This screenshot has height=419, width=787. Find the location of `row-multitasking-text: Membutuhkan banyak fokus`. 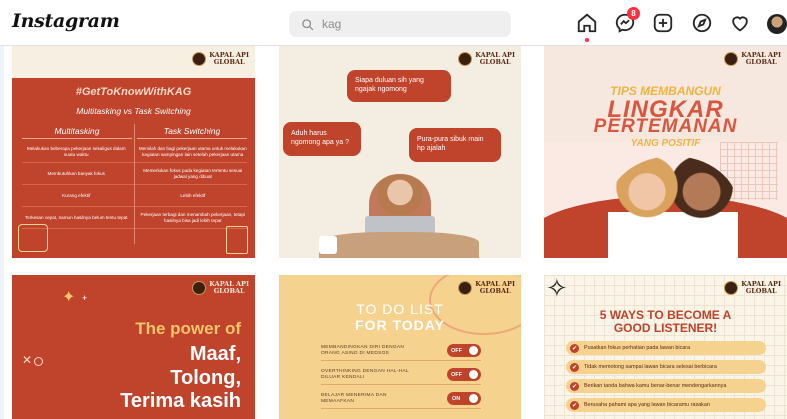

row-multitasking-text: Membutuhkan banyak fokus is located at coordinates (76, 173).